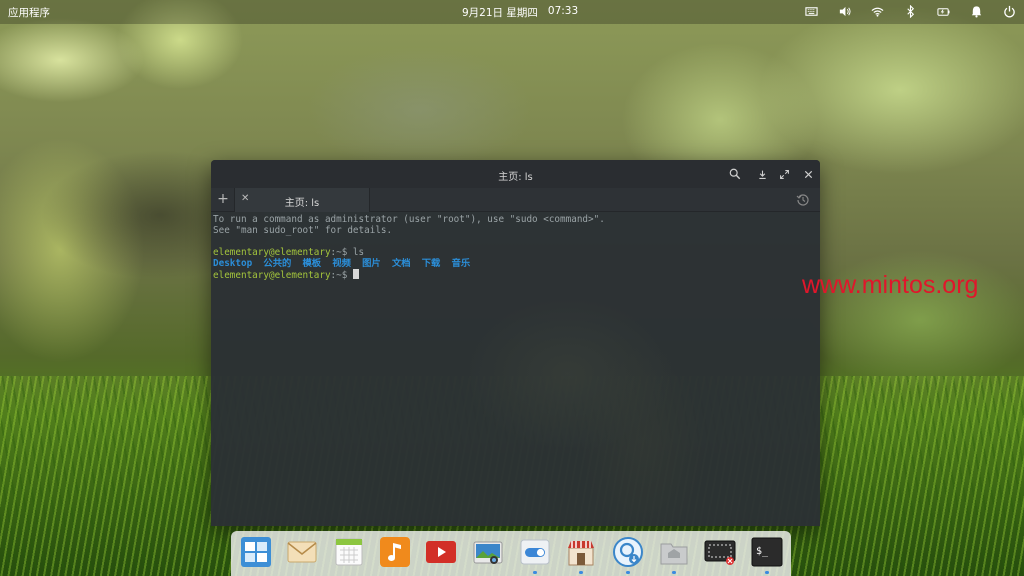 This screenshot has width=1024, height=576. What do you see at coordinates (431, 263) in the screenshot?
I see `dir-entry: 下载` at bounding box center [431, 263].